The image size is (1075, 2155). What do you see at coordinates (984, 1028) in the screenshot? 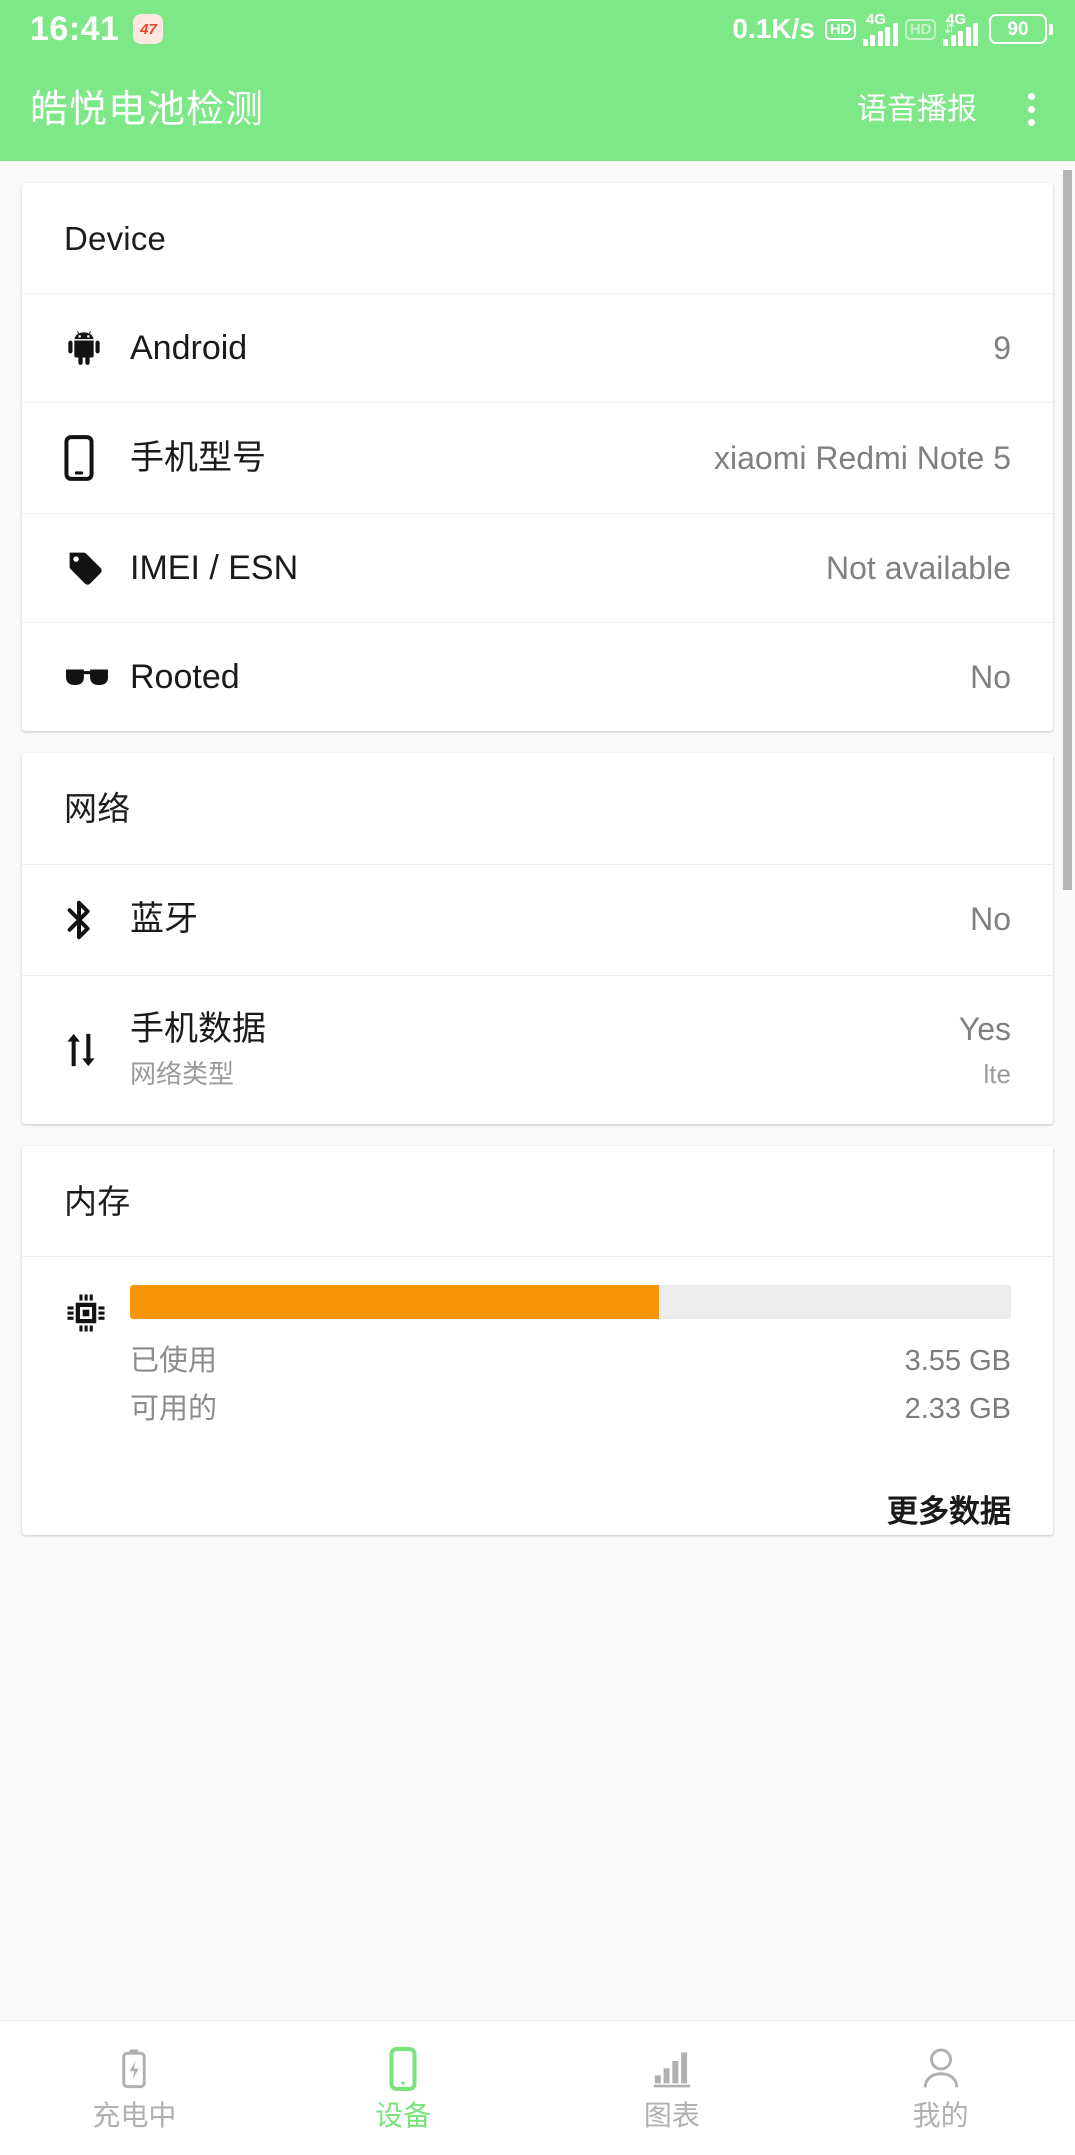
I see `row-value: Yes` at bounding box center [984, 1028].